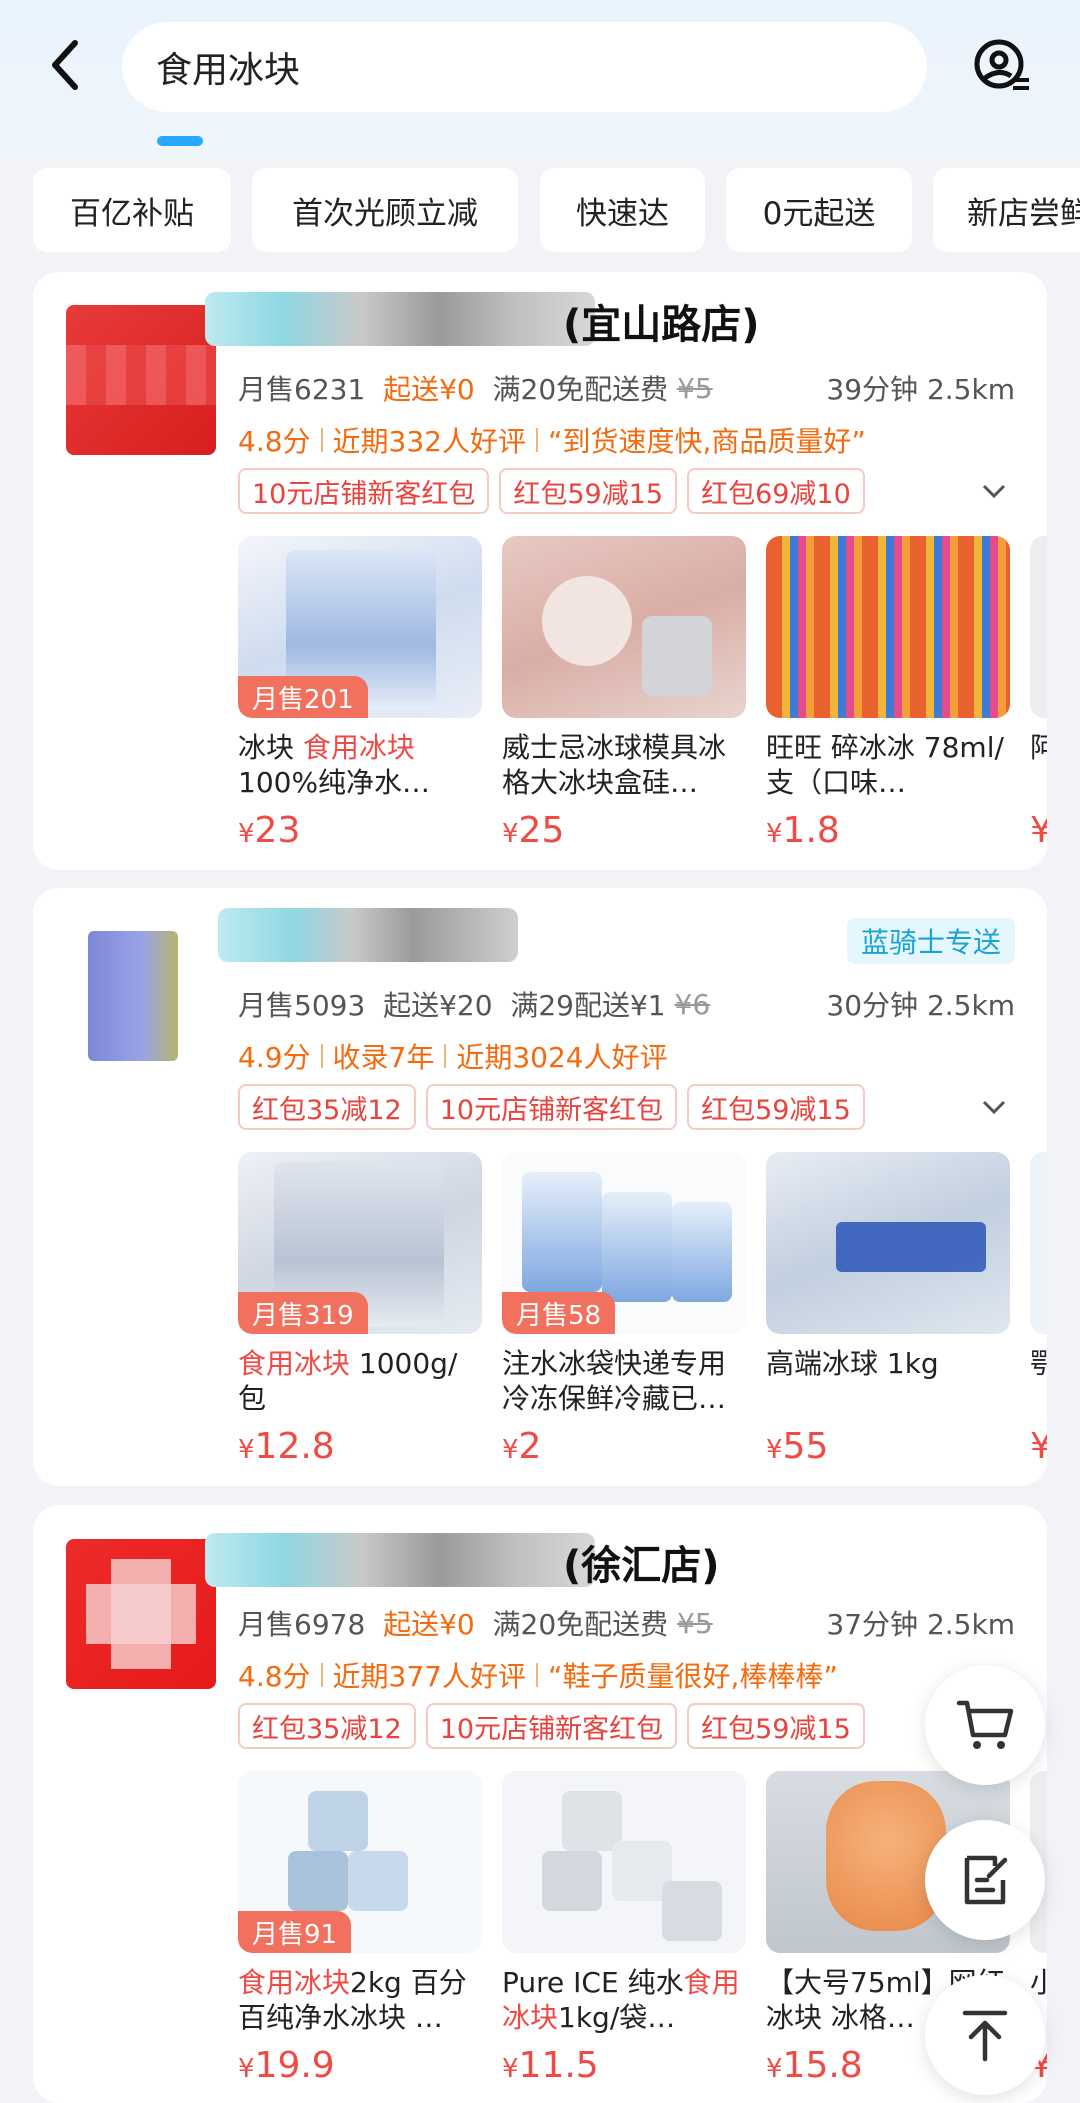 The width and height of the screenshot is (1080, 2103). What do you see at coordinates (475, 1624) in the screenshot?
I see `store-stats: 月售6978 起送¥0 满20免配送费 ¥5` at bounding box center [475, 1624].